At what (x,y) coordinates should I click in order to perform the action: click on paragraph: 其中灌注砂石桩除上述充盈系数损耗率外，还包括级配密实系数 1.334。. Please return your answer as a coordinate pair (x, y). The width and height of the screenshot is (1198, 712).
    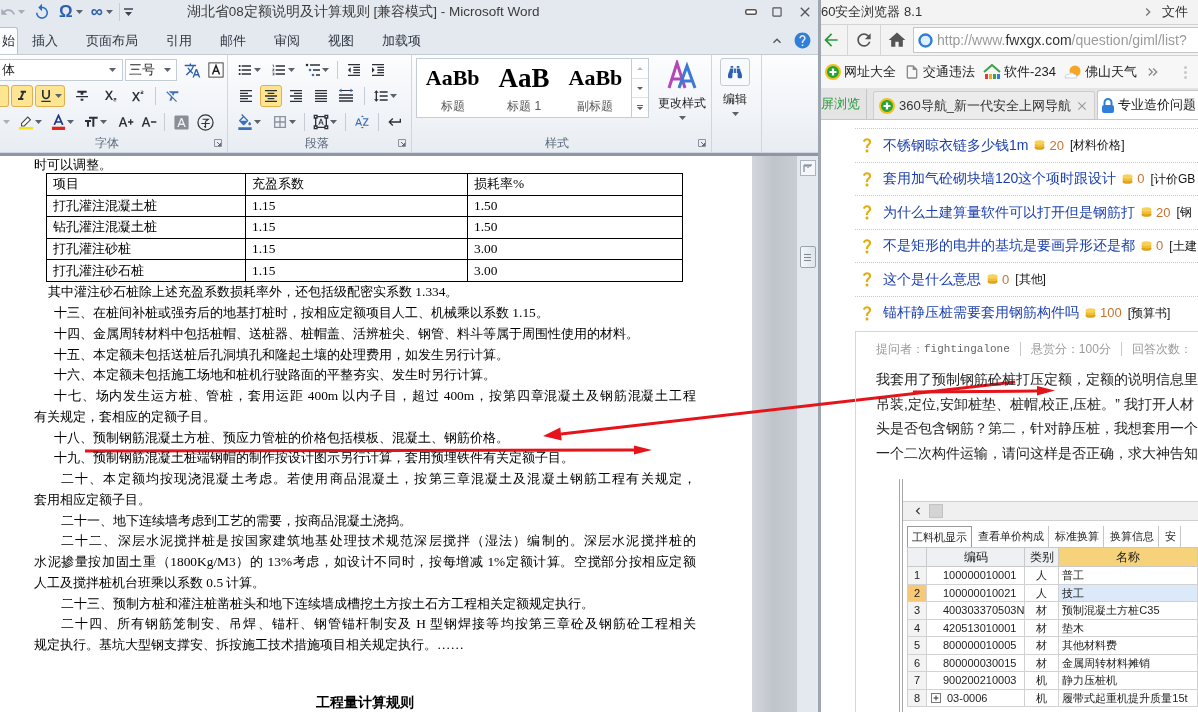
    Looking at the image, I should click on (253, 292).